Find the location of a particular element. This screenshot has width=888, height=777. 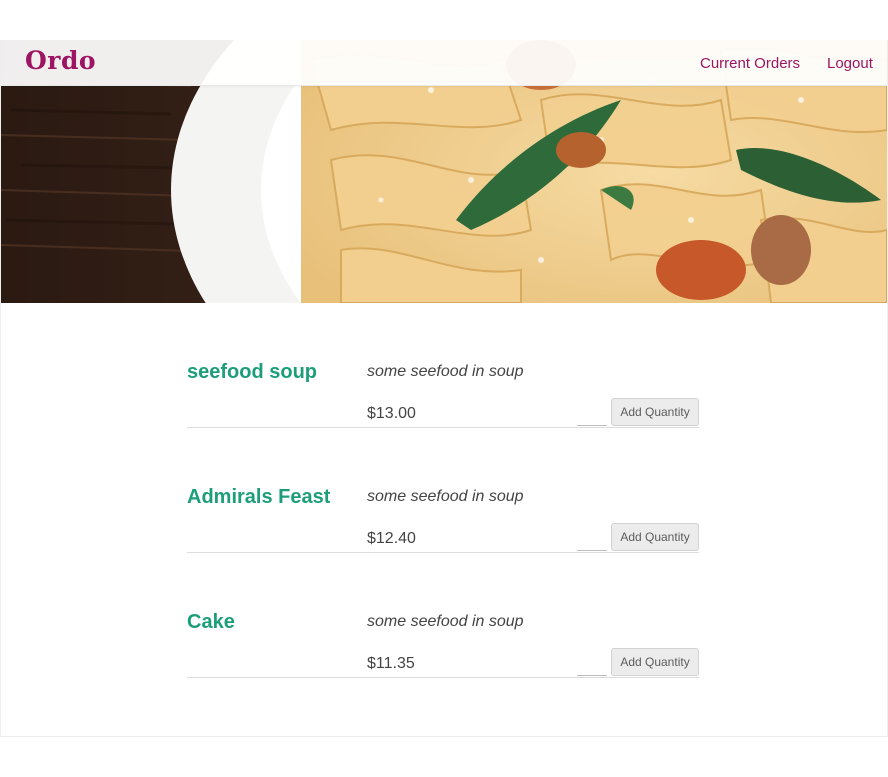

menu-item-name: Admirals Feast is located at coordinates (259, 497).